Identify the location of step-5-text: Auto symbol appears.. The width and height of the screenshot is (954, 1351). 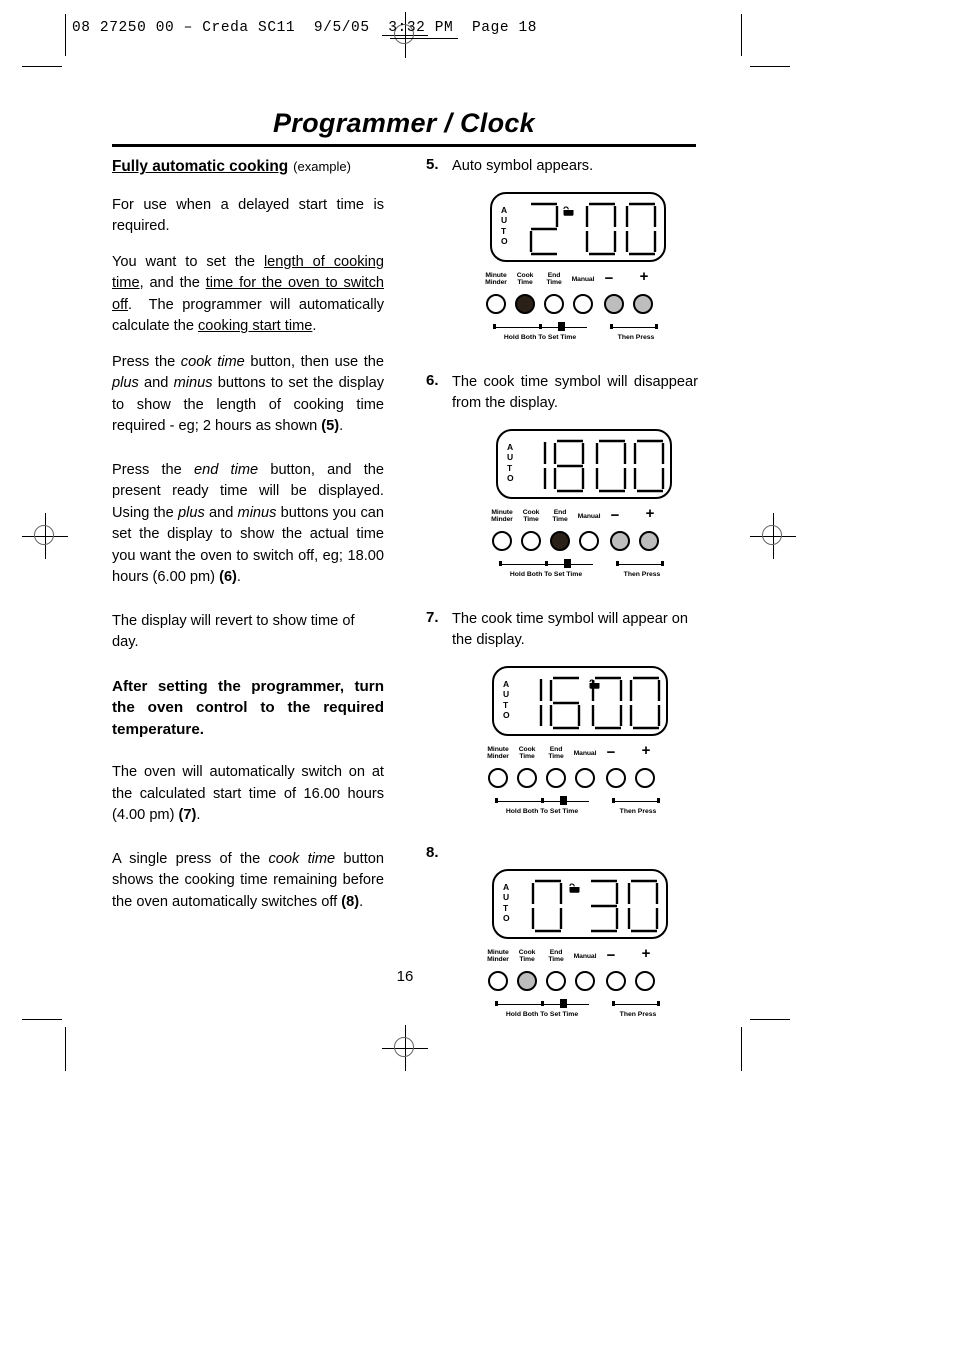
(523, 166).